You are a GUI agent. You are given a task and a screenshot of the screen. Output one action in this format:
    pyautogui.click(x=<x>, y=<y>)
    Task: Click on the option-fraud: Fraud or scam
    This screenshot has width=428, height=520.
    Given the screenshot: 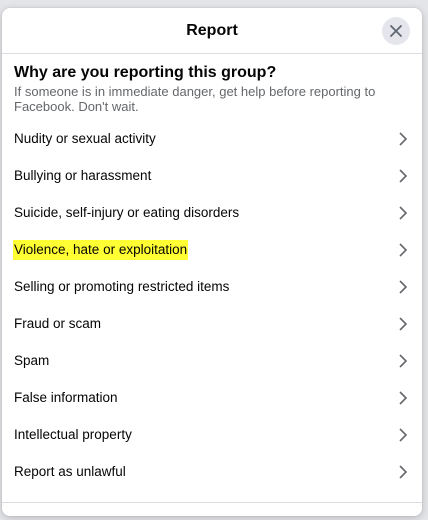 What is the action you would take?
    pyautogui.click(x=212, y=323)
    